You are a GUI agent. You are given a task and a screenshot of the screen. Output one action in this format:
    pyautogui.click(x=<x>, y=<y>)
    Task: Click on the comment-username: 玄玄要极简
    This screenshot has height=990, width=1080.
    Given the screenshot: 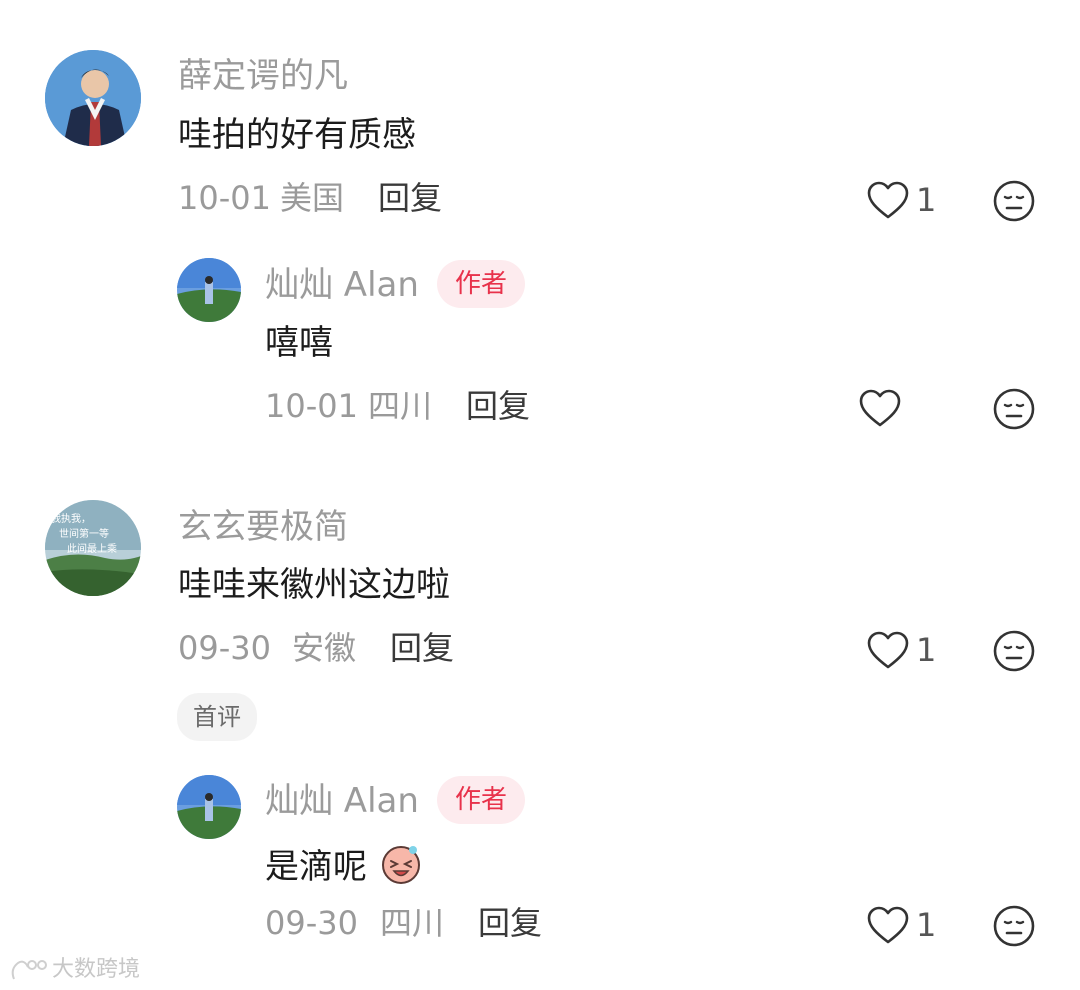 What is the action you would take?
    pyautogui.click(x=263, y=527)
    